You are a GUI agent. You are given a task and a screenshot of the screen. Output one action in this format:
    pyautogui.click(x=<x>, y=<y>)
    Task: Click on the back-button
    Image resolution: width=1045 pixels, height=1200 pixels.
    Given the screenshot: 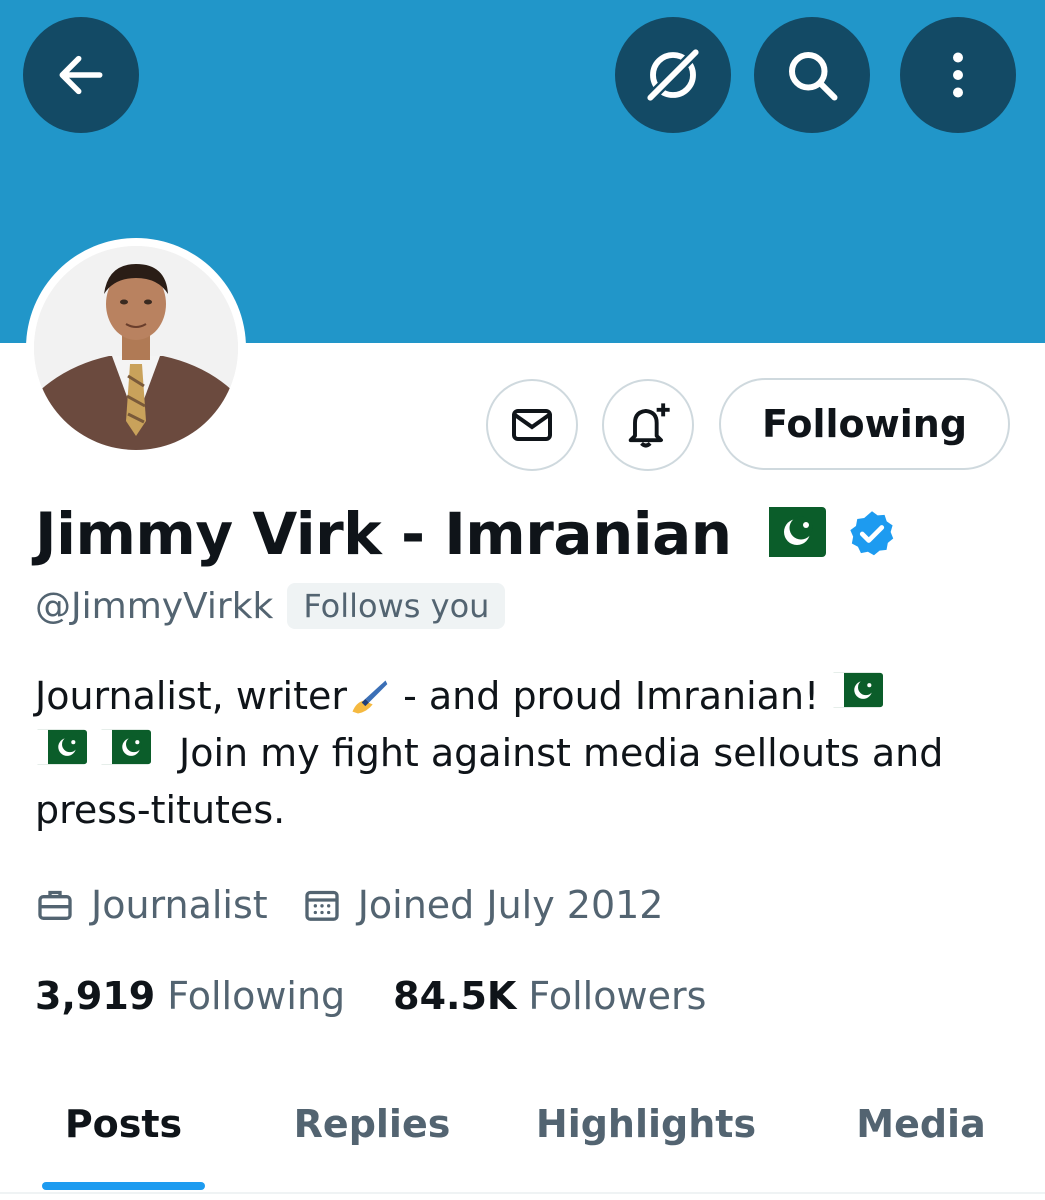 What is the action you would take?
    pyautogui.click(x=81, y=75)
    